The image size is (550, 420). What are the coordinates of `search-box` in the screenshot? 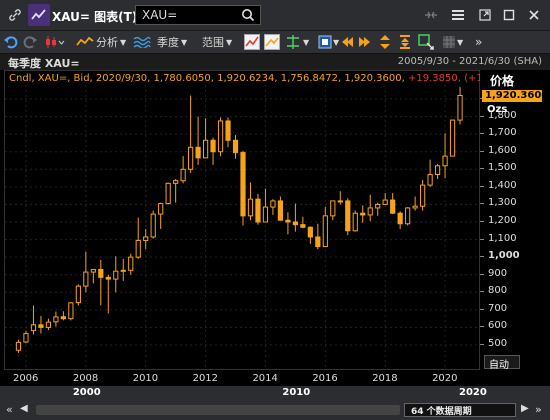 It's located at (198, 15).